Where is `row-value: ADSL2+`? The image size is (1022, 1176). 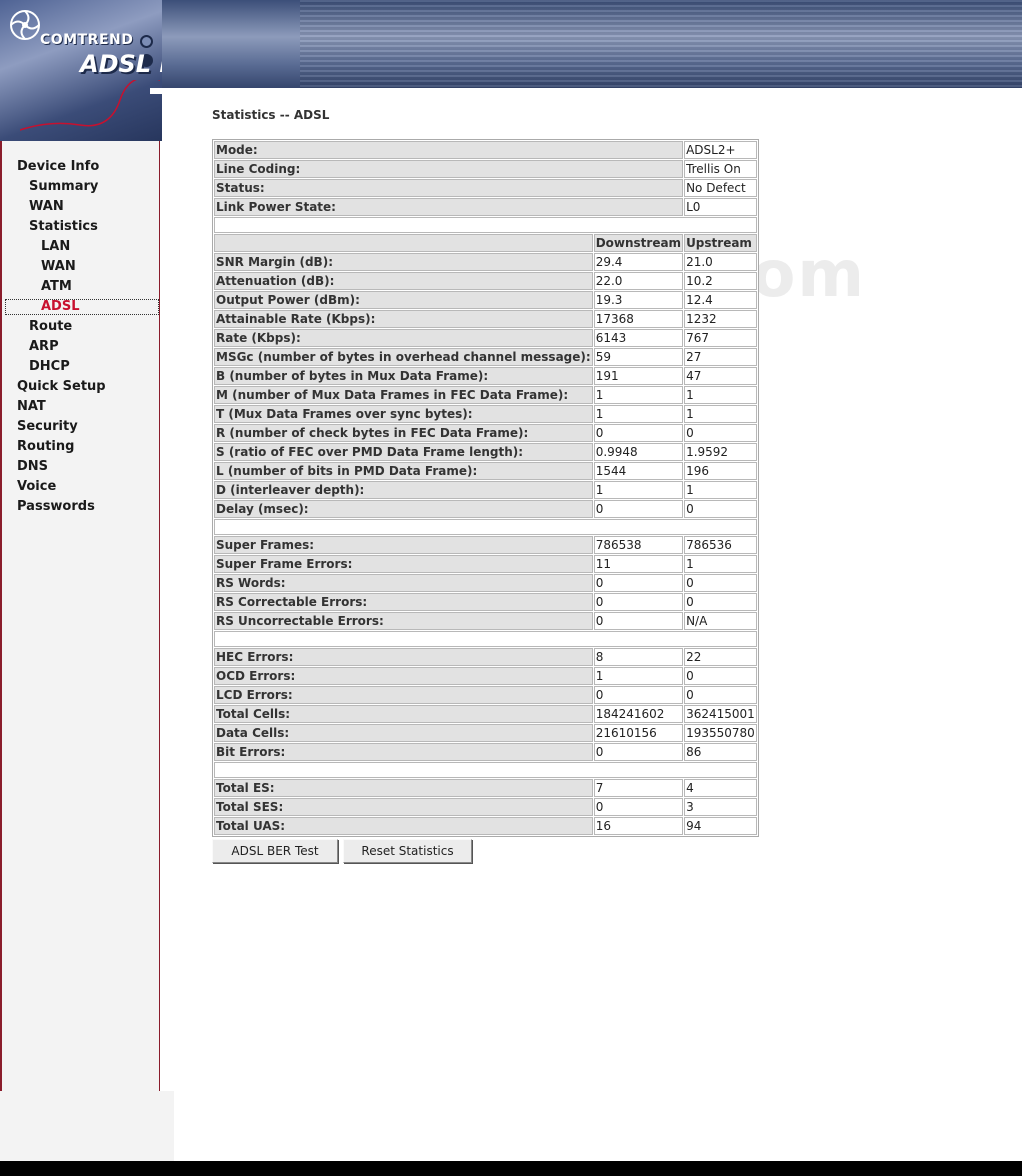
row-value: ADSL2+ is located at coordinates (720, 150).